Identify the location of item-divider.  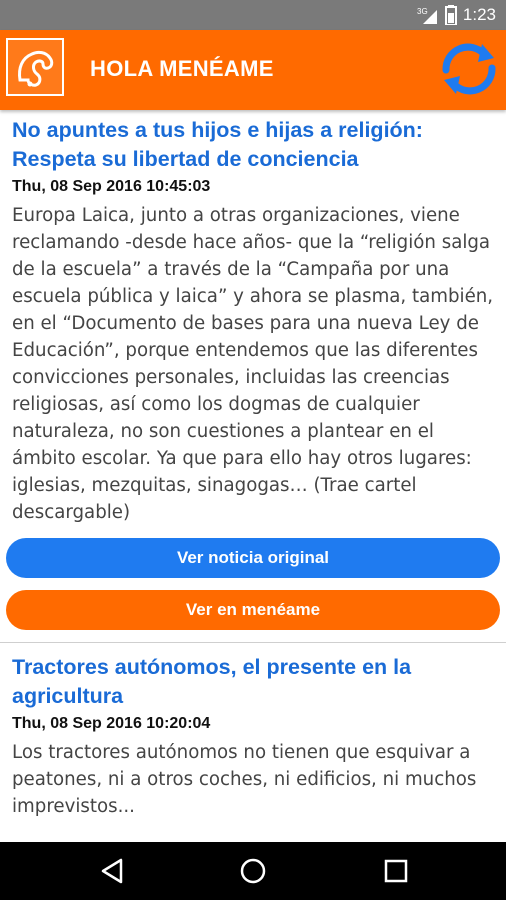
(253, 642).